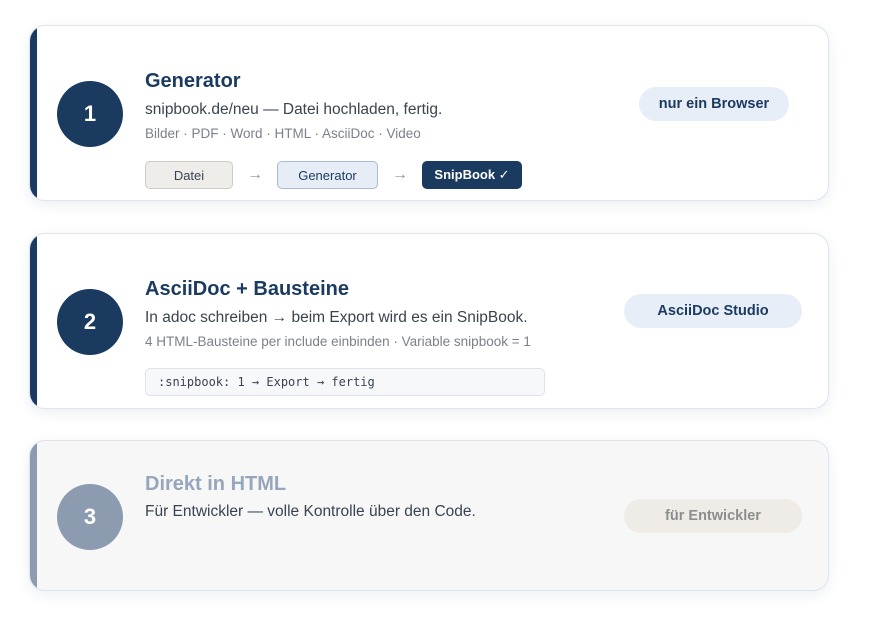 This screenshot has width=891, height=625. I want to click on step-number-badge: 2, so click(90, 322).